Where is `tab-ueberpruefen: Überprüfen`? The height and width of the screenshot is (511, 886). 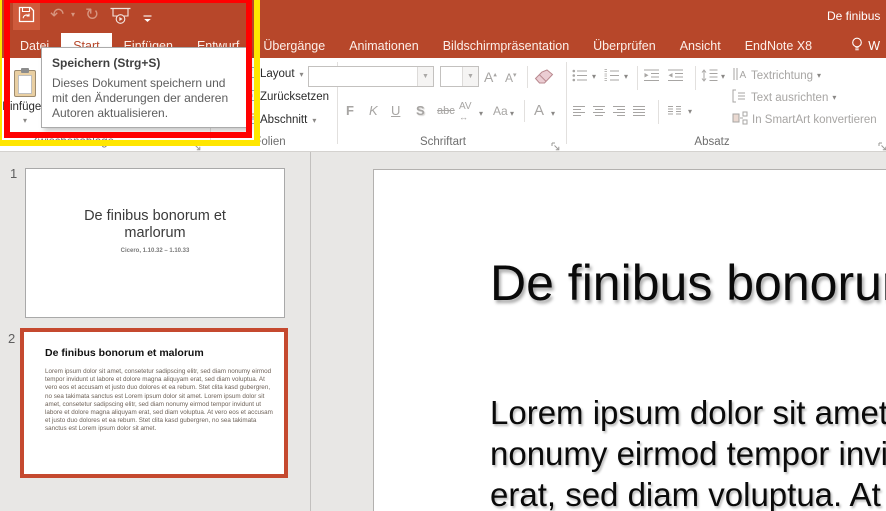 tab-ueberpruefen: Überprüfen is located at coordinates (624, 45).